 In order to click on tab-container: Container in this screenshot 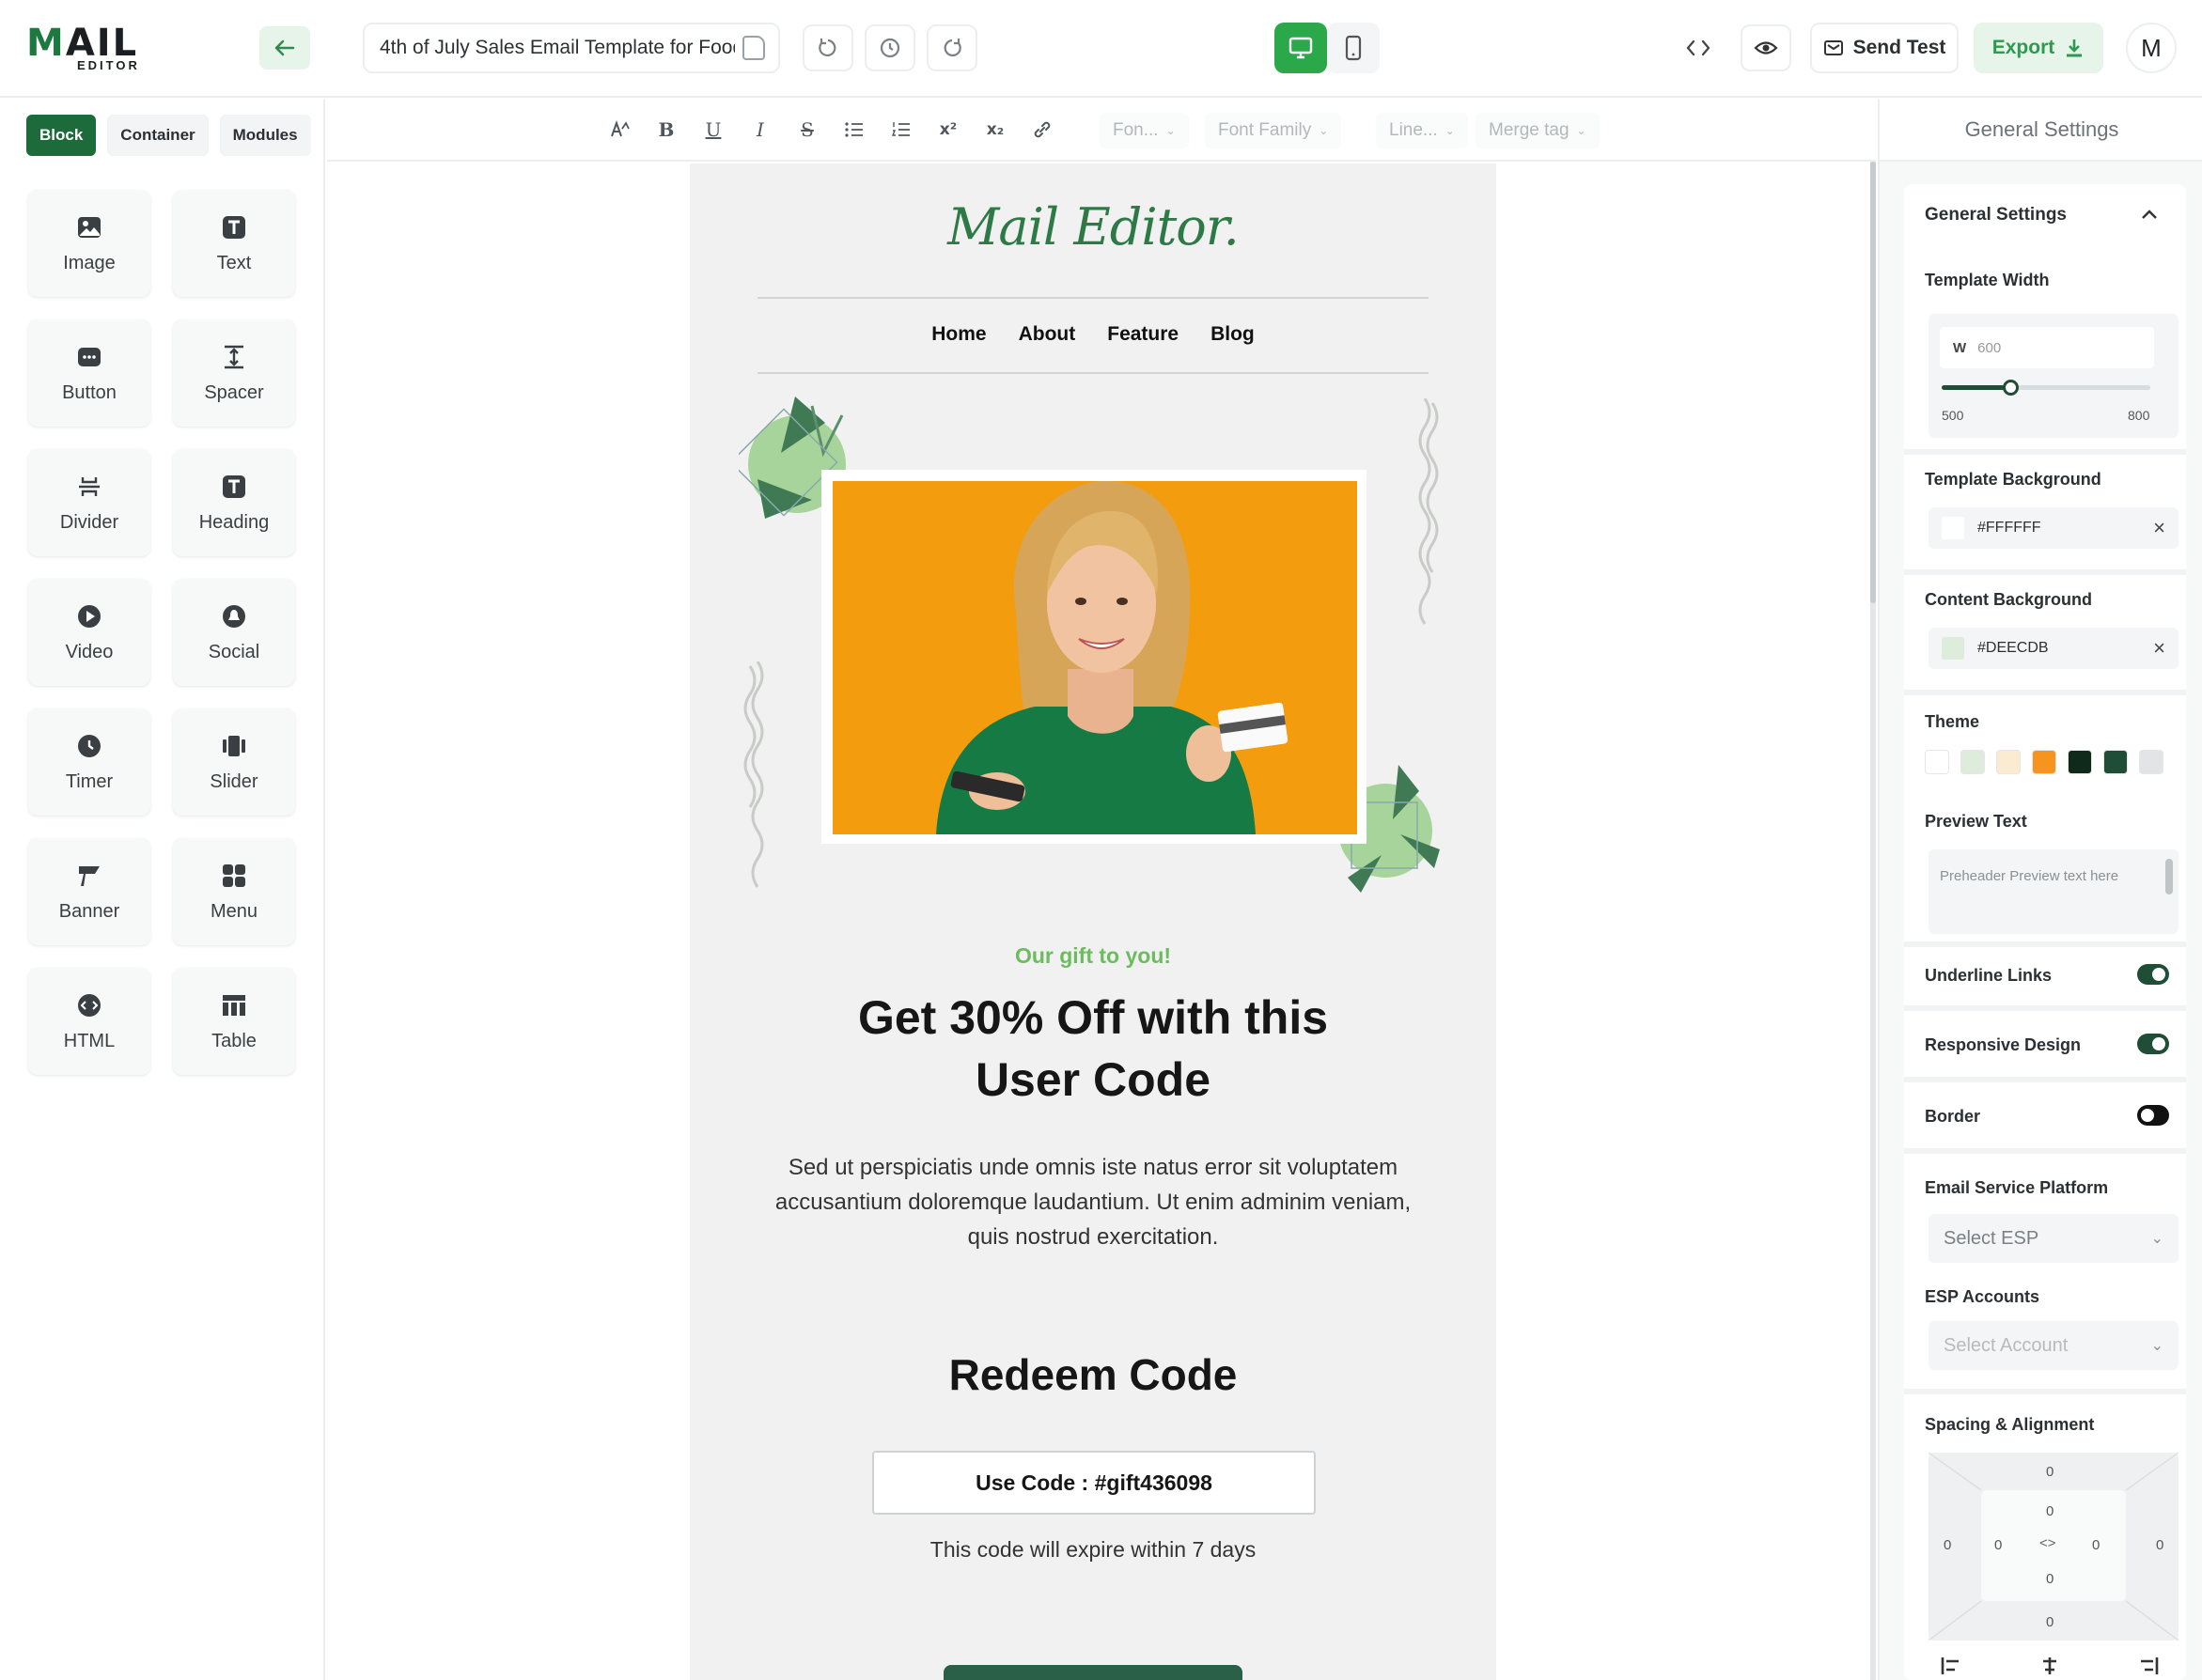, I will do `click(158, 135)`.